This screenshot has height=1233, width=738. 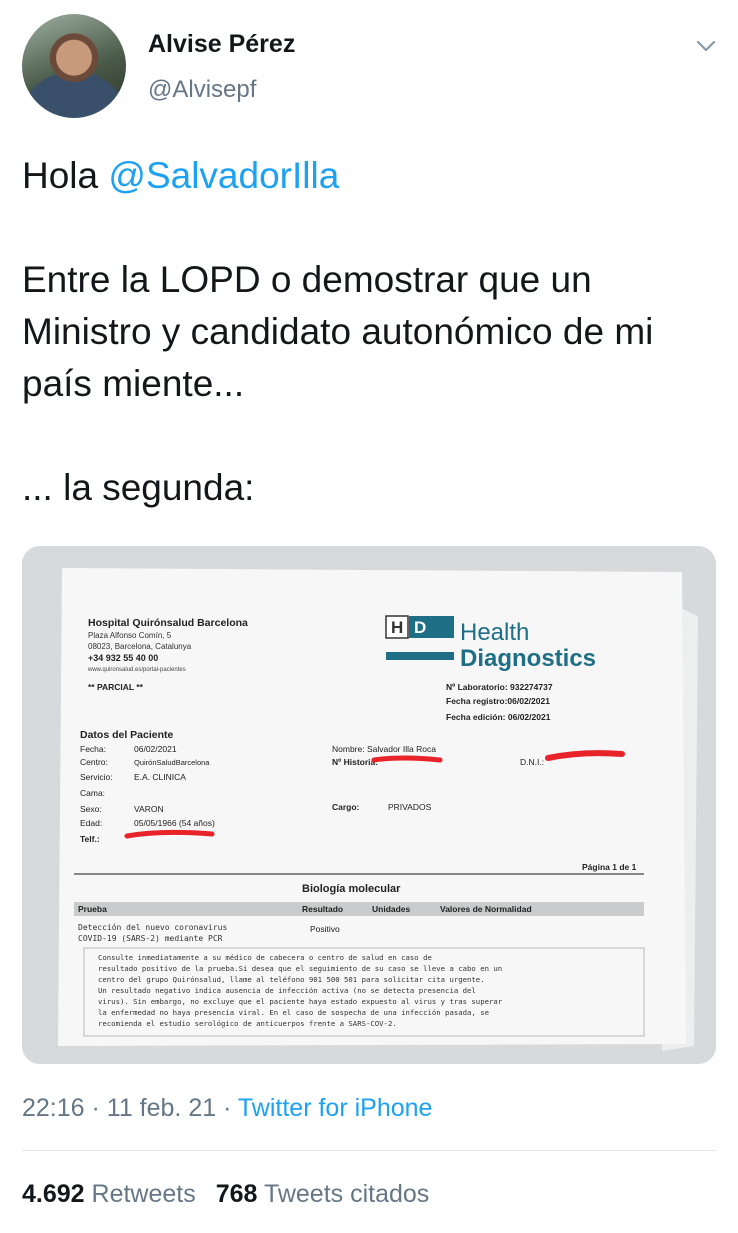 What do you see at coordinates (136, 670) in the screenshot?
I see `hospital-web: www.quironsalud.es/portal-pacientes` at bounding box center [136, 670].